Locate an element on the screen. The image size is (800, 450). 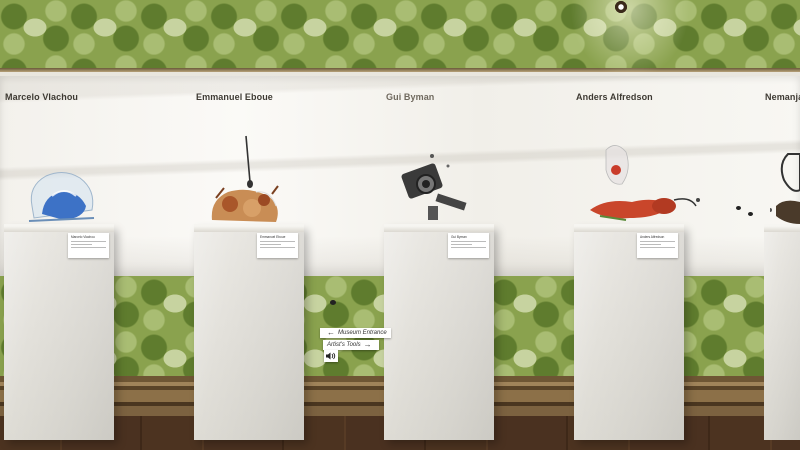
sound-toggle-button is located at coordinates (331, 356).